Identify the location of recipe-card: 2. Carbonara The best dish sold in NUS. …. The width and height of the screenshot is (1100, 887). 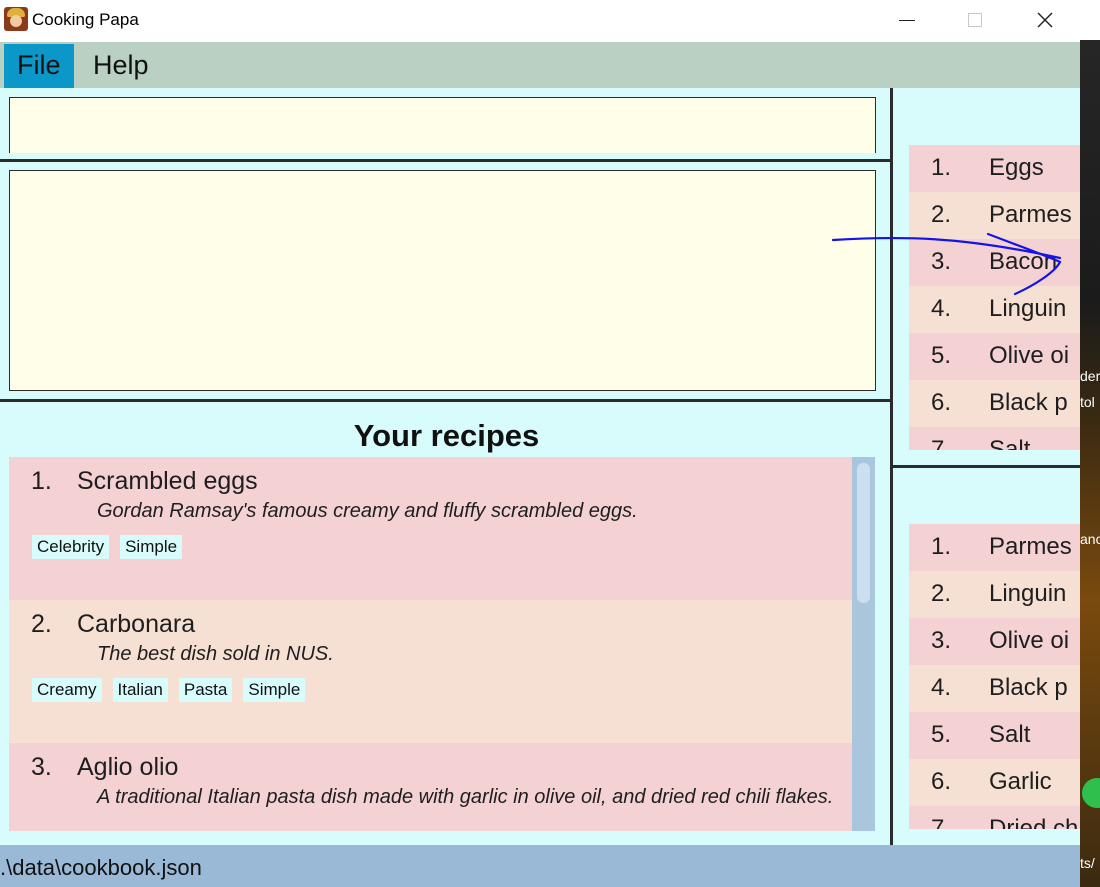
(430, 671).